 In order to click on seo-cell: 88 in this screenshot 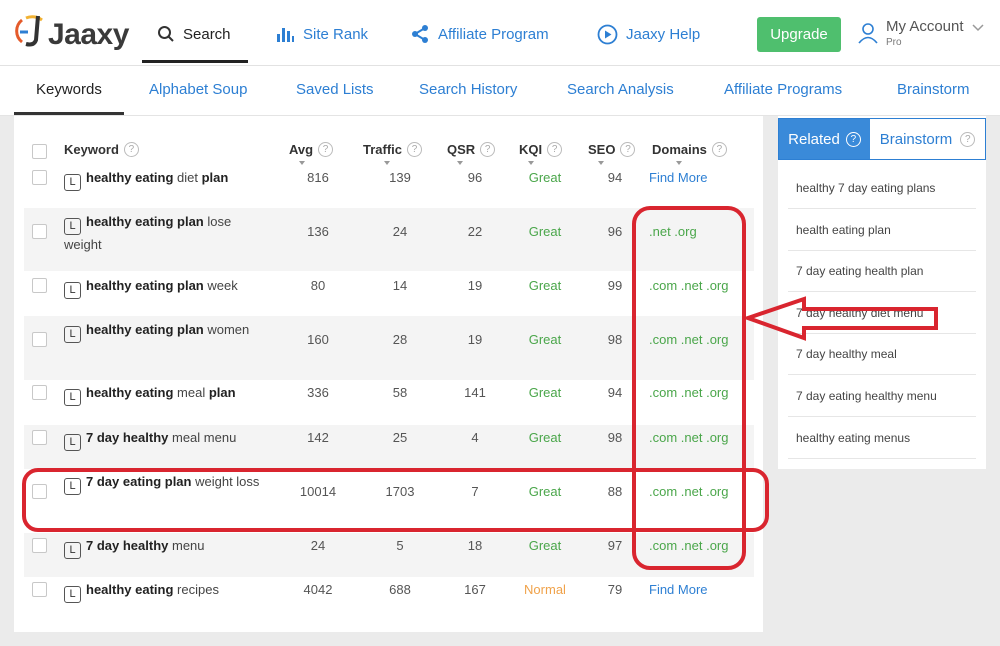, I will do `click(615, 491)`.